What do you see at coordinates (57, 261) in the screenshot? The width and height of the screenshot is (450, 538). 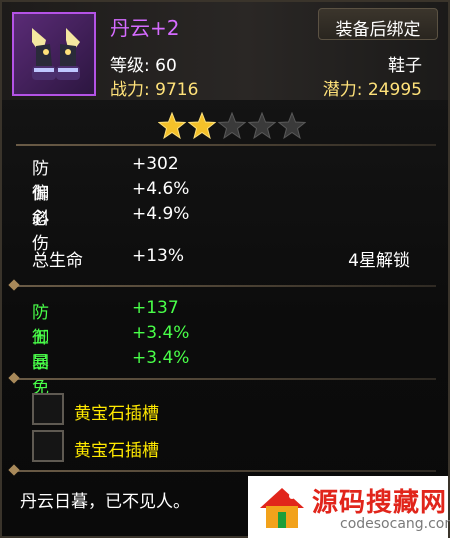 I see `bonus-stat-label: 总生命` at bounding box center [57, 261].